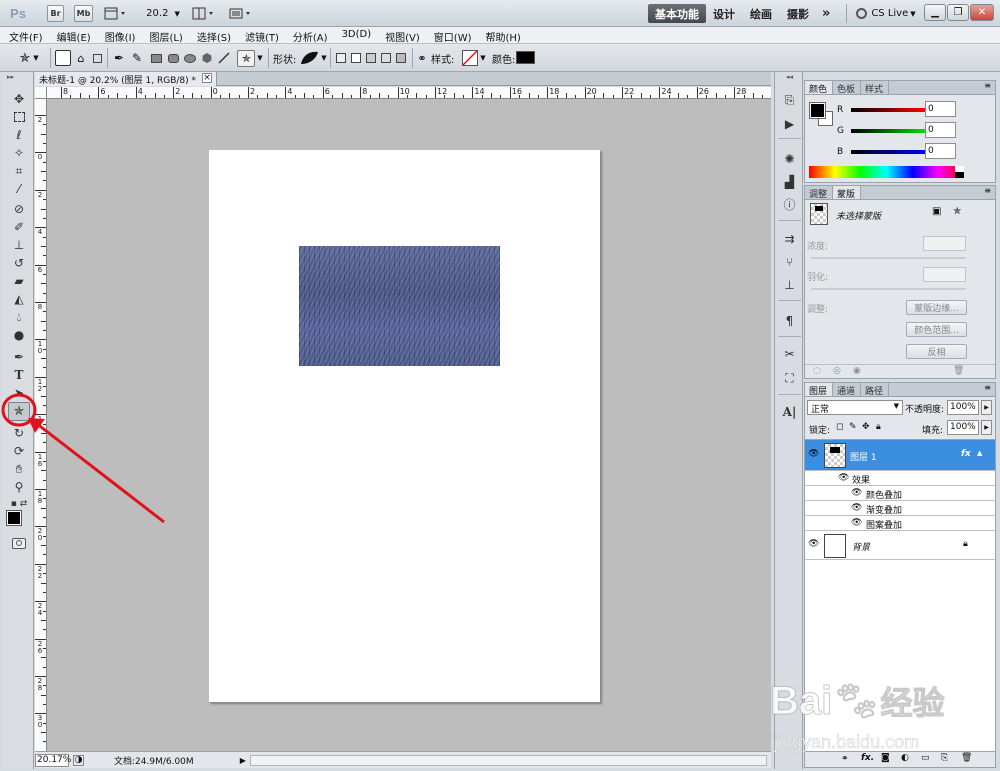 The width and height of the screenshot is (1000, 771). I want to click on line-option, so click(224, 58).